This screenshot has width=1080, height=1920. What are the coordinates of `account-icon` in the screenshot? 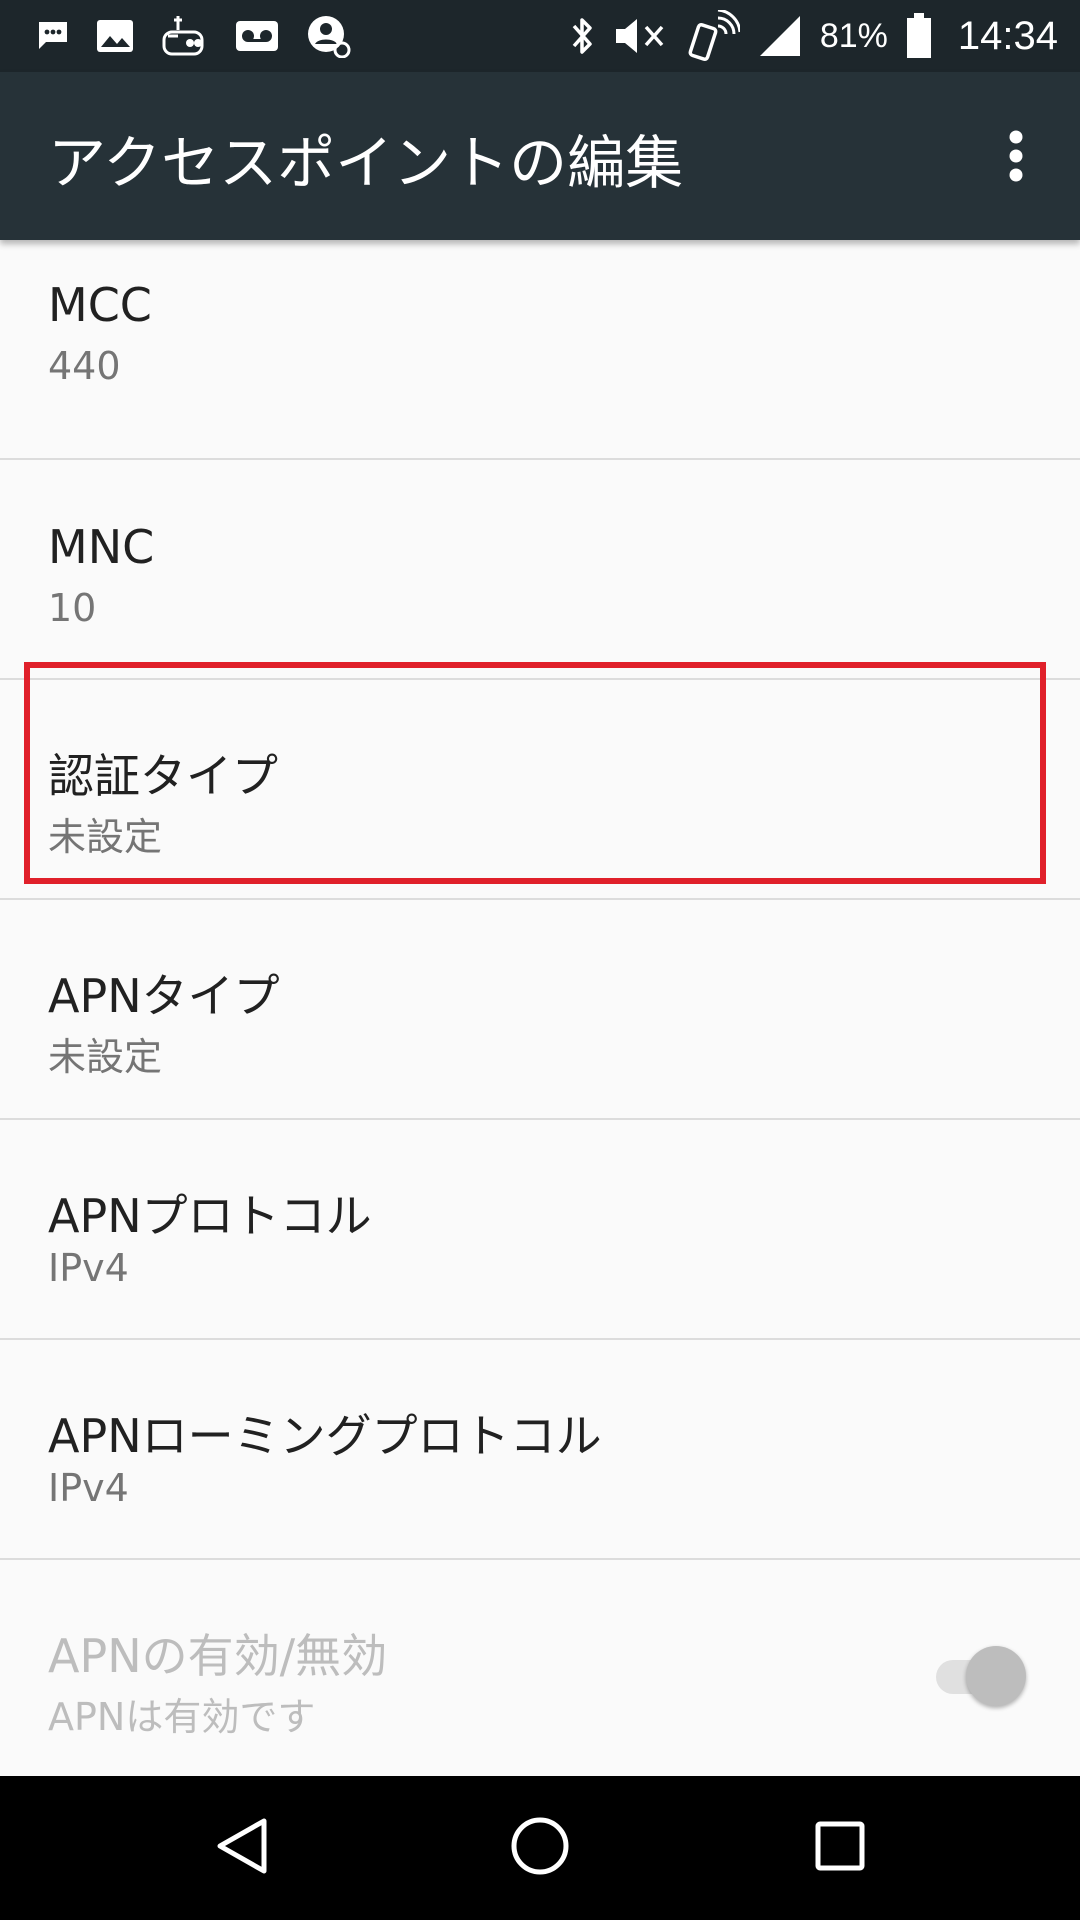 It's located at (329, 36).